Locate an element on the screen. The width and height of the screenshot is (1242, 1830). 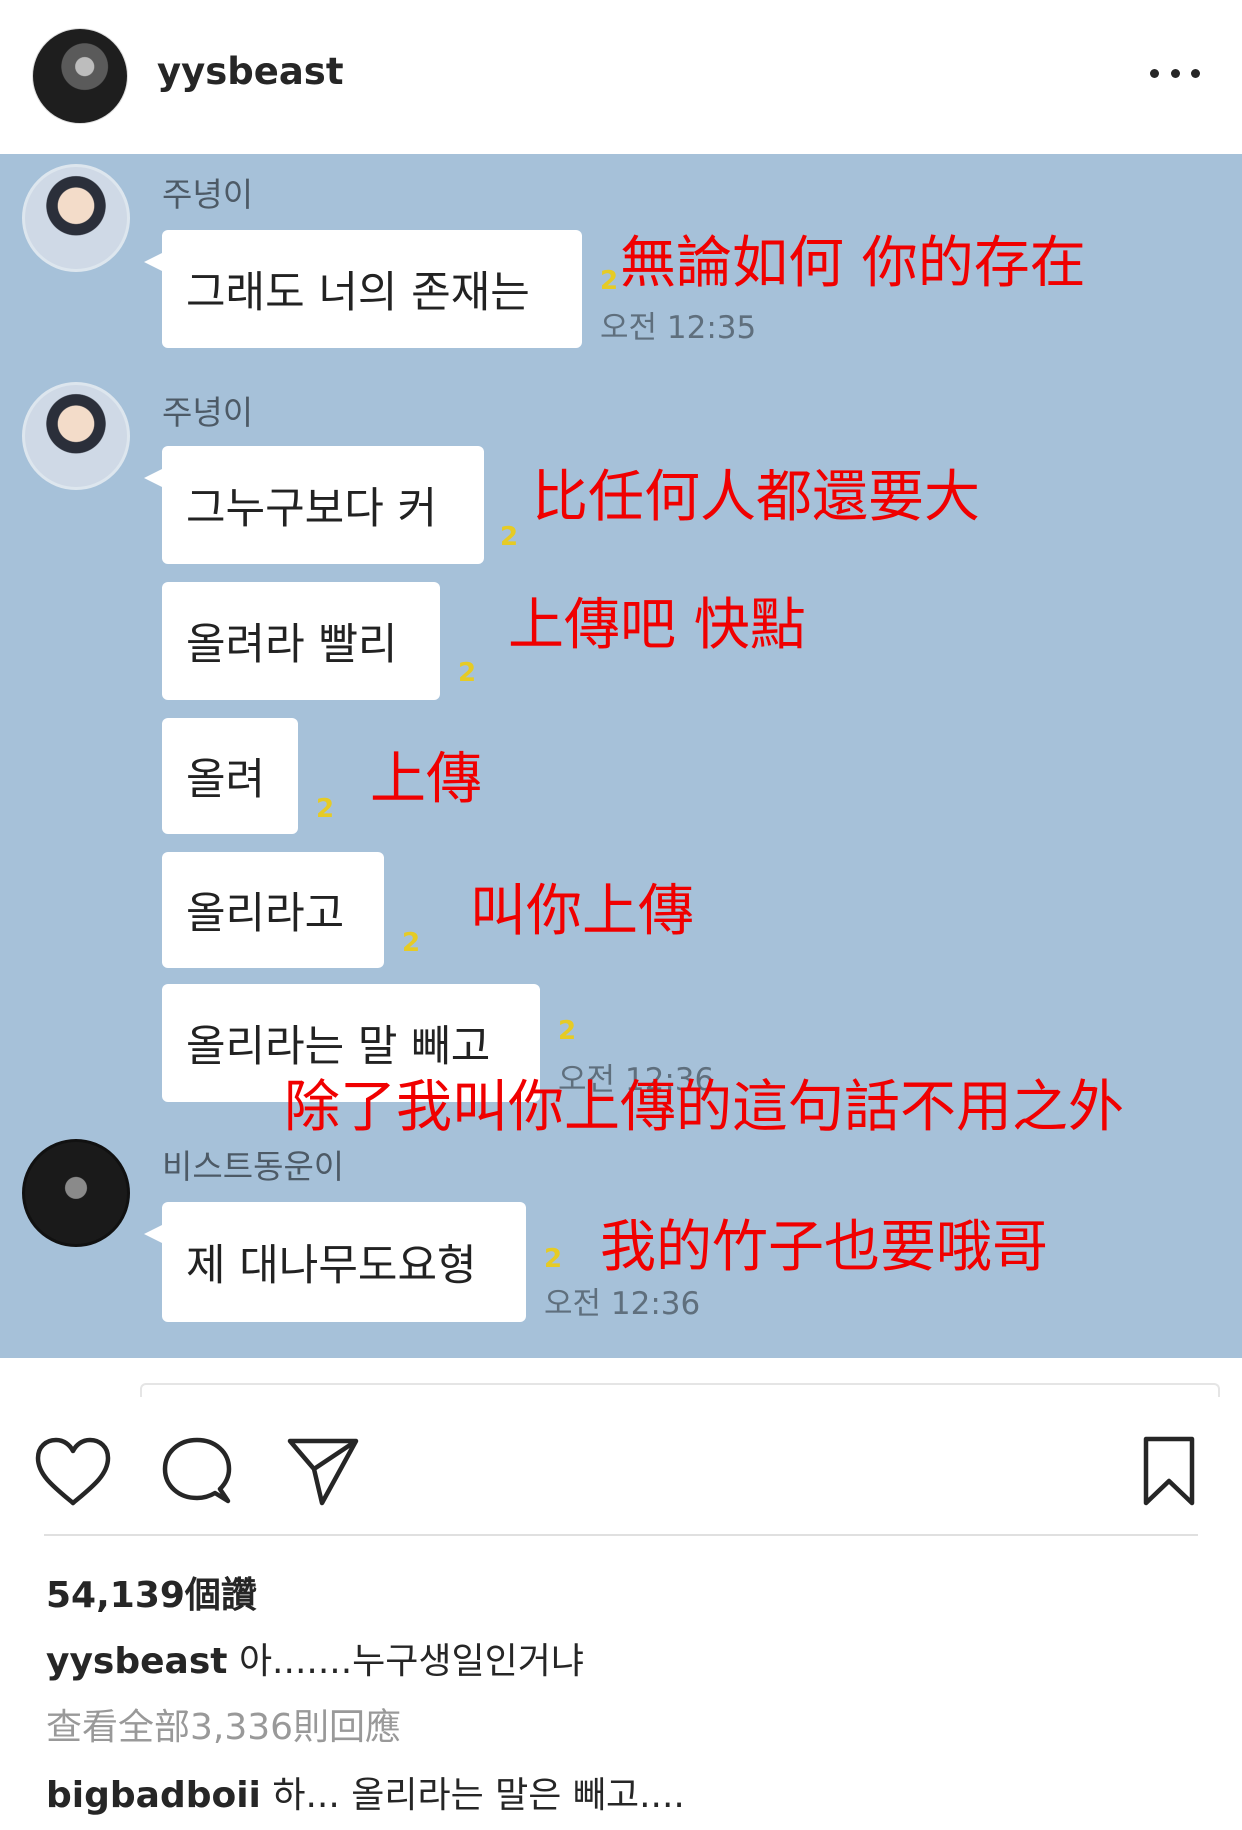
post-caption: yysbeast 아.......누구생일인거냐 is located at coordinates (315, 1658).